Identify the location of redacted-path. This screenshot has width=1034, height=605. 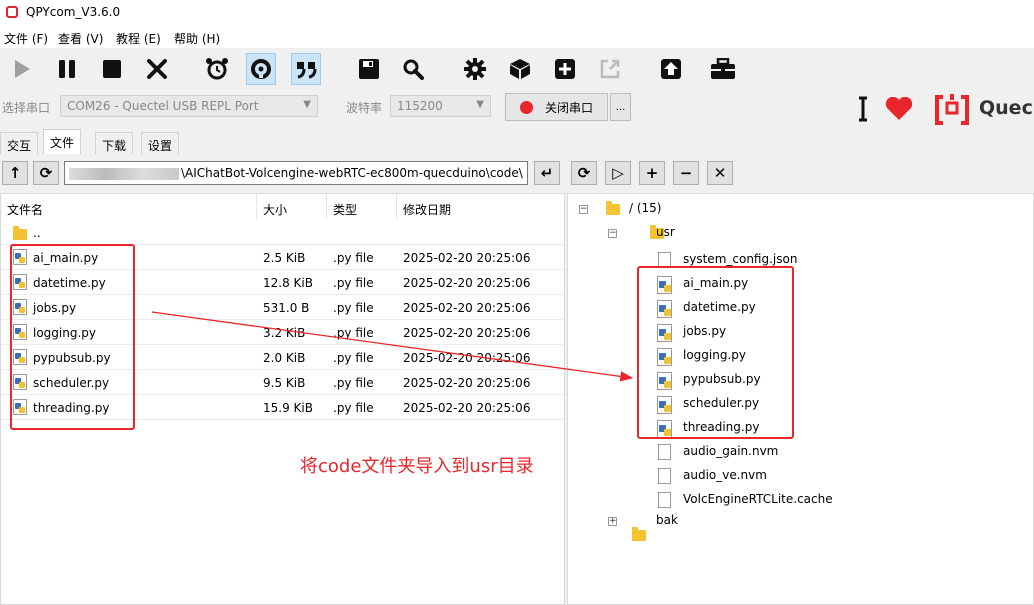
(124, 173).